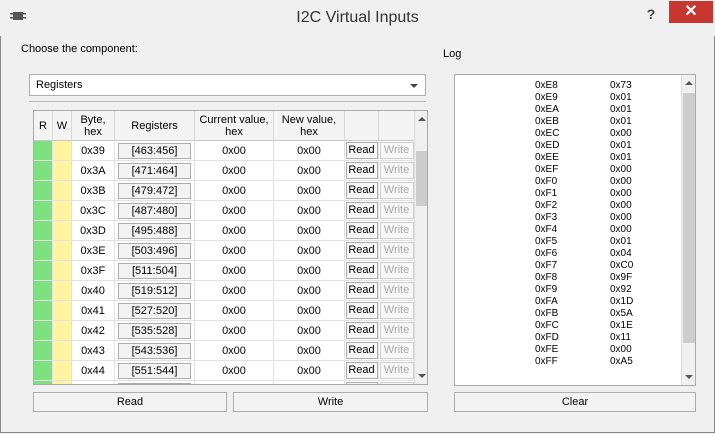  What do you see at coordinates (651, 14) in the screenshot?
I see `help-button: ?` at bounding box center [651, 14].